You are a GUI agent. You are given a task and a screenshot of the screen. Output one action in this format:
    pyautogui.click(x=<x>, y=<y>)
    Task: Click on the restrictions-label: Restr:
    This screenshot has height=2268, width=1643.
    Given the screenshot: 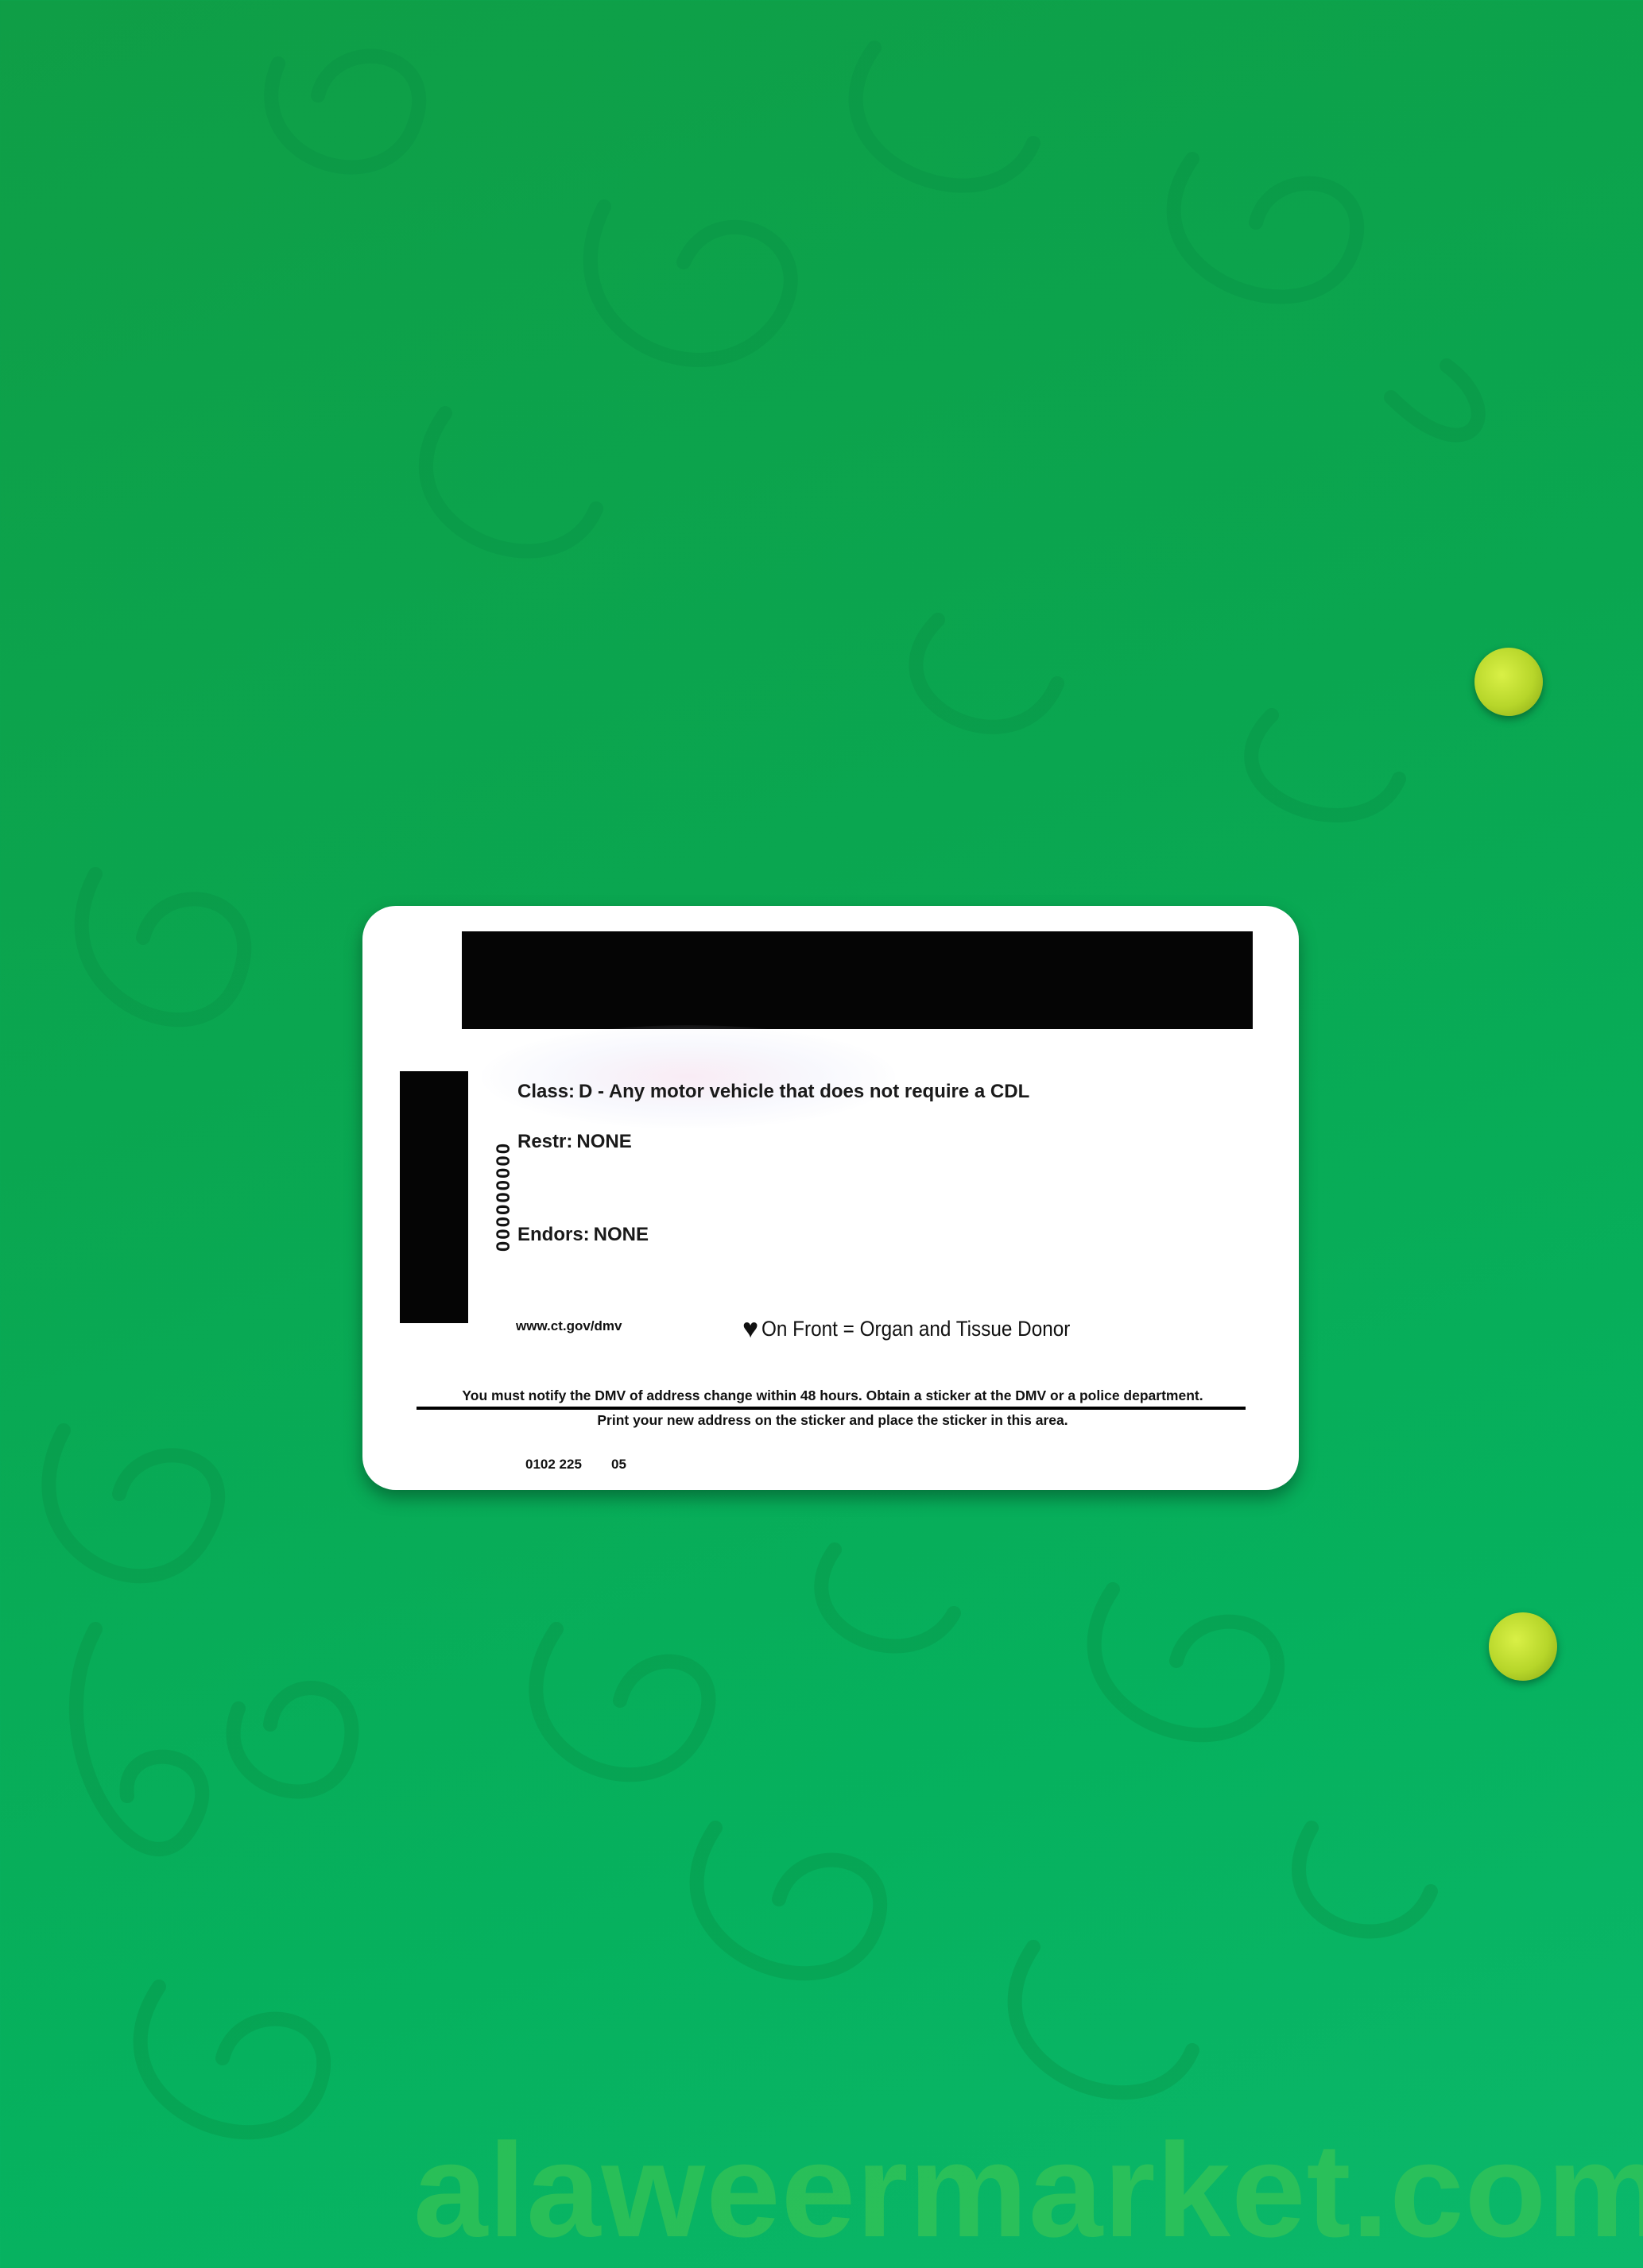 What is the action you would take?
    pyautogui.click(x=545, y=1141)
    